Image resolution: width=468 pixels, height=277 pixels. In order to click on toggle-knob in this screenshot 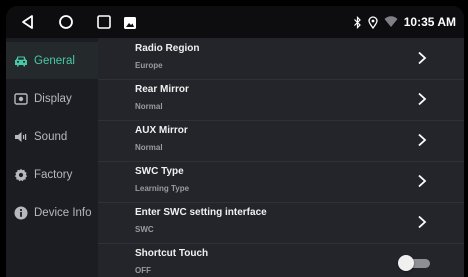, I will do `click(406, 263)`.